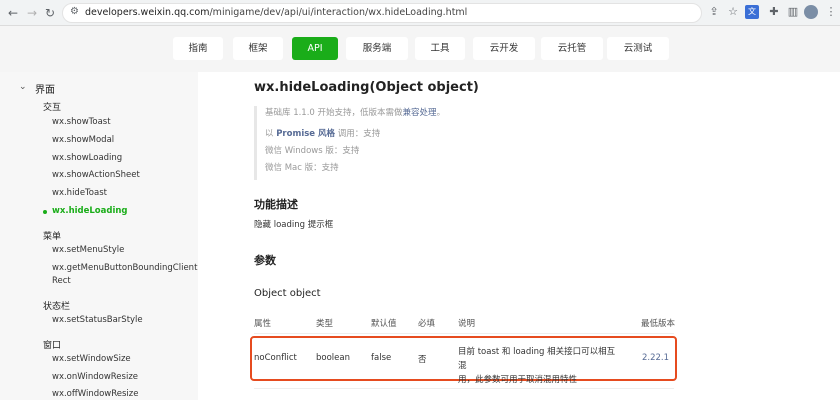 This screenshot has width=840, height=400. I want to click on col-header-min-version: 最低版本, so click(658, 324).